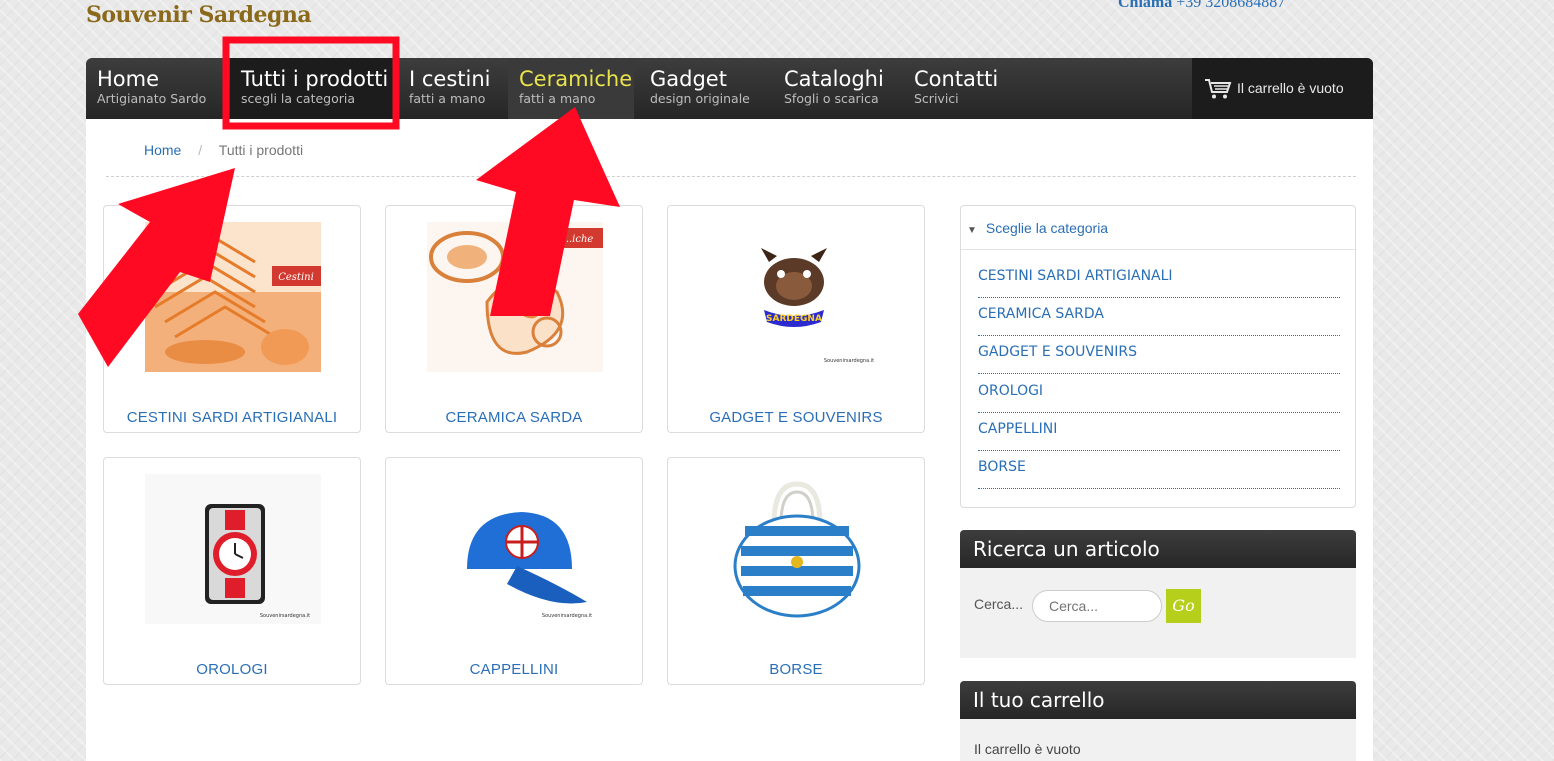 Image resolution: width=1554 pixels, height=761 pixels. I want to click on nav-item-ceramiche: Ceramiche fatti a mano, so click(571, 88).